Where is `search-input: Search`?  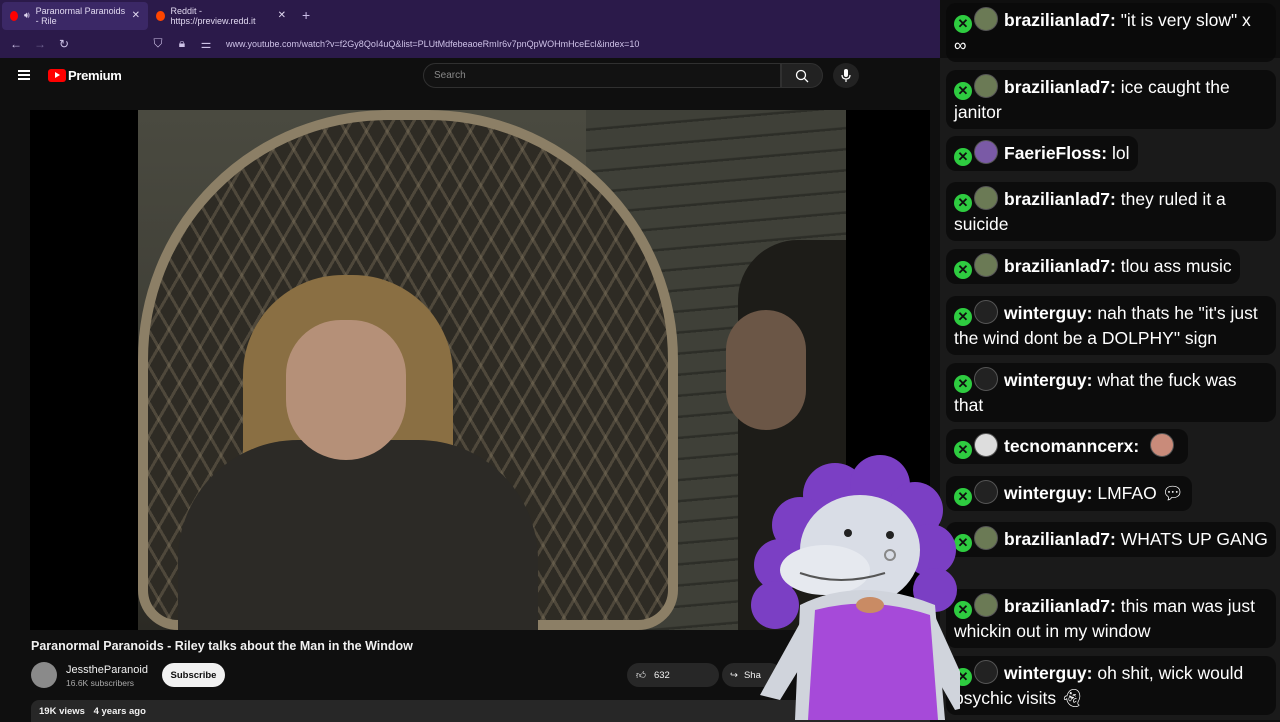
search-input: Search is located at coordinates (602, 75).